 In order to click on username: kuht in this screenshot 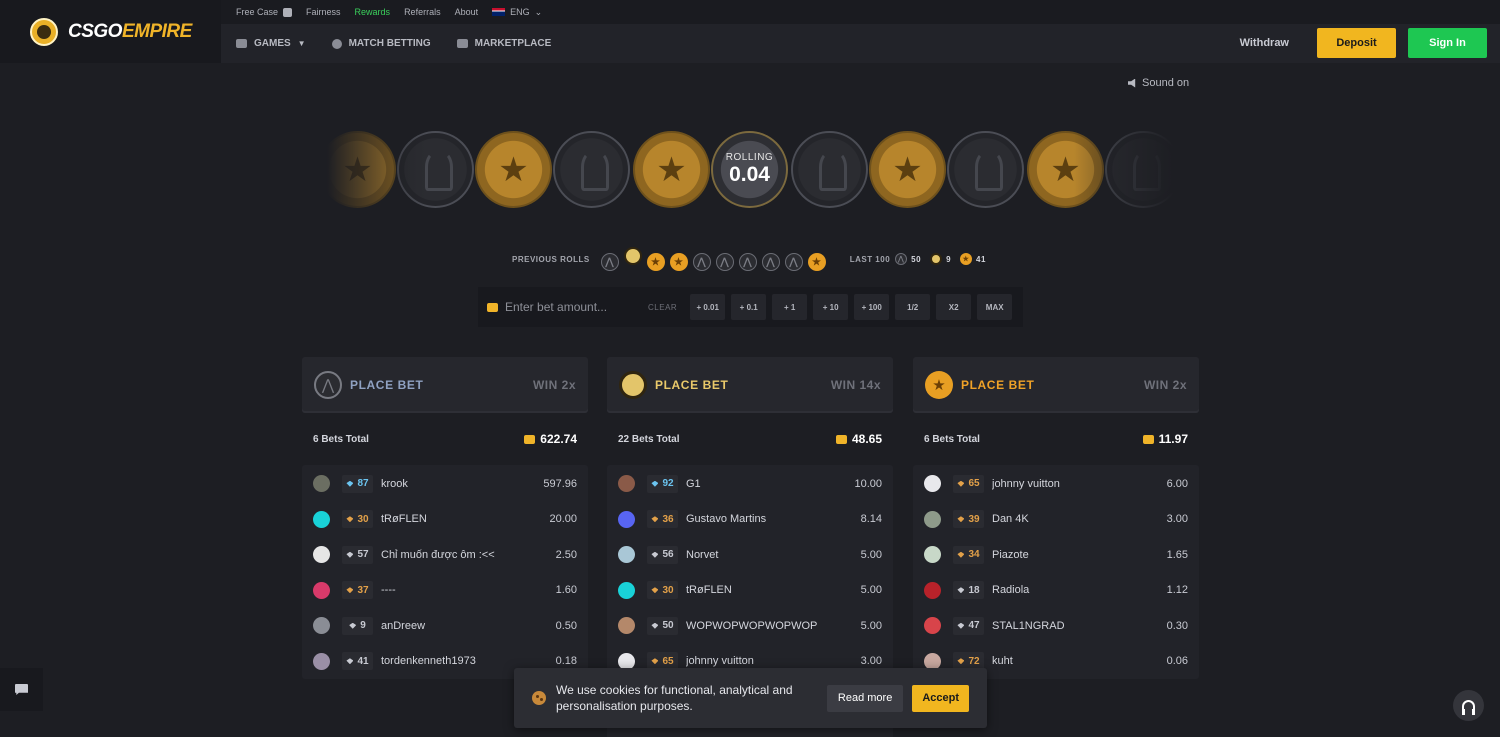, I will do `click(1079, 661)`.